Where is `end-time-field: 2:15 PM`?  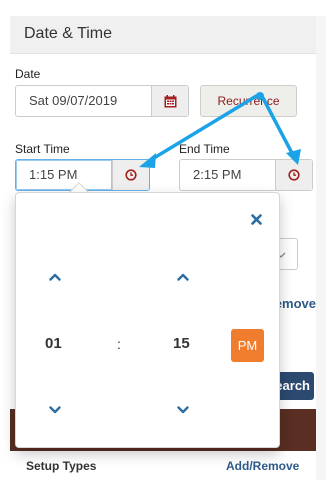 end-time-field: 2:15 PM is located at coordinates (246, 175).